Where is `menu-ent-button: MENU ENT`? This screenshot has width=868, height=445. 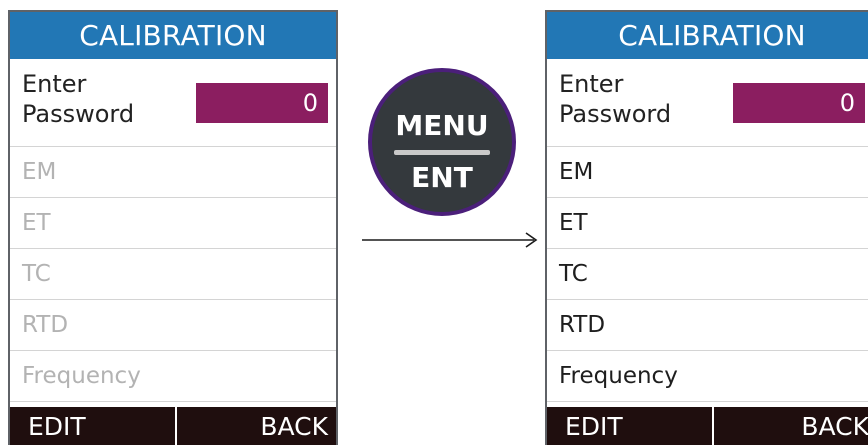
menu-ent-button: MENU ENT is located at coordinates (442, 142).